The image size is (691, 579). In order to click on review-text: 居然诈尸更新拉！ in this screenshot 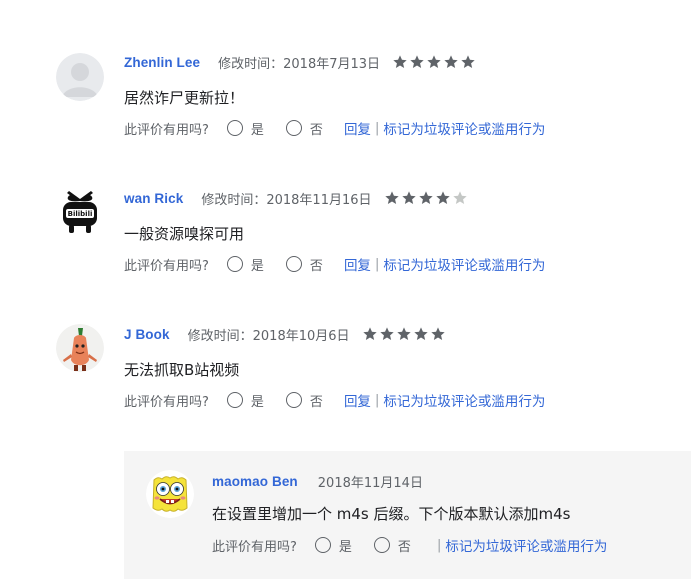, I will do `click(184, 98)`.